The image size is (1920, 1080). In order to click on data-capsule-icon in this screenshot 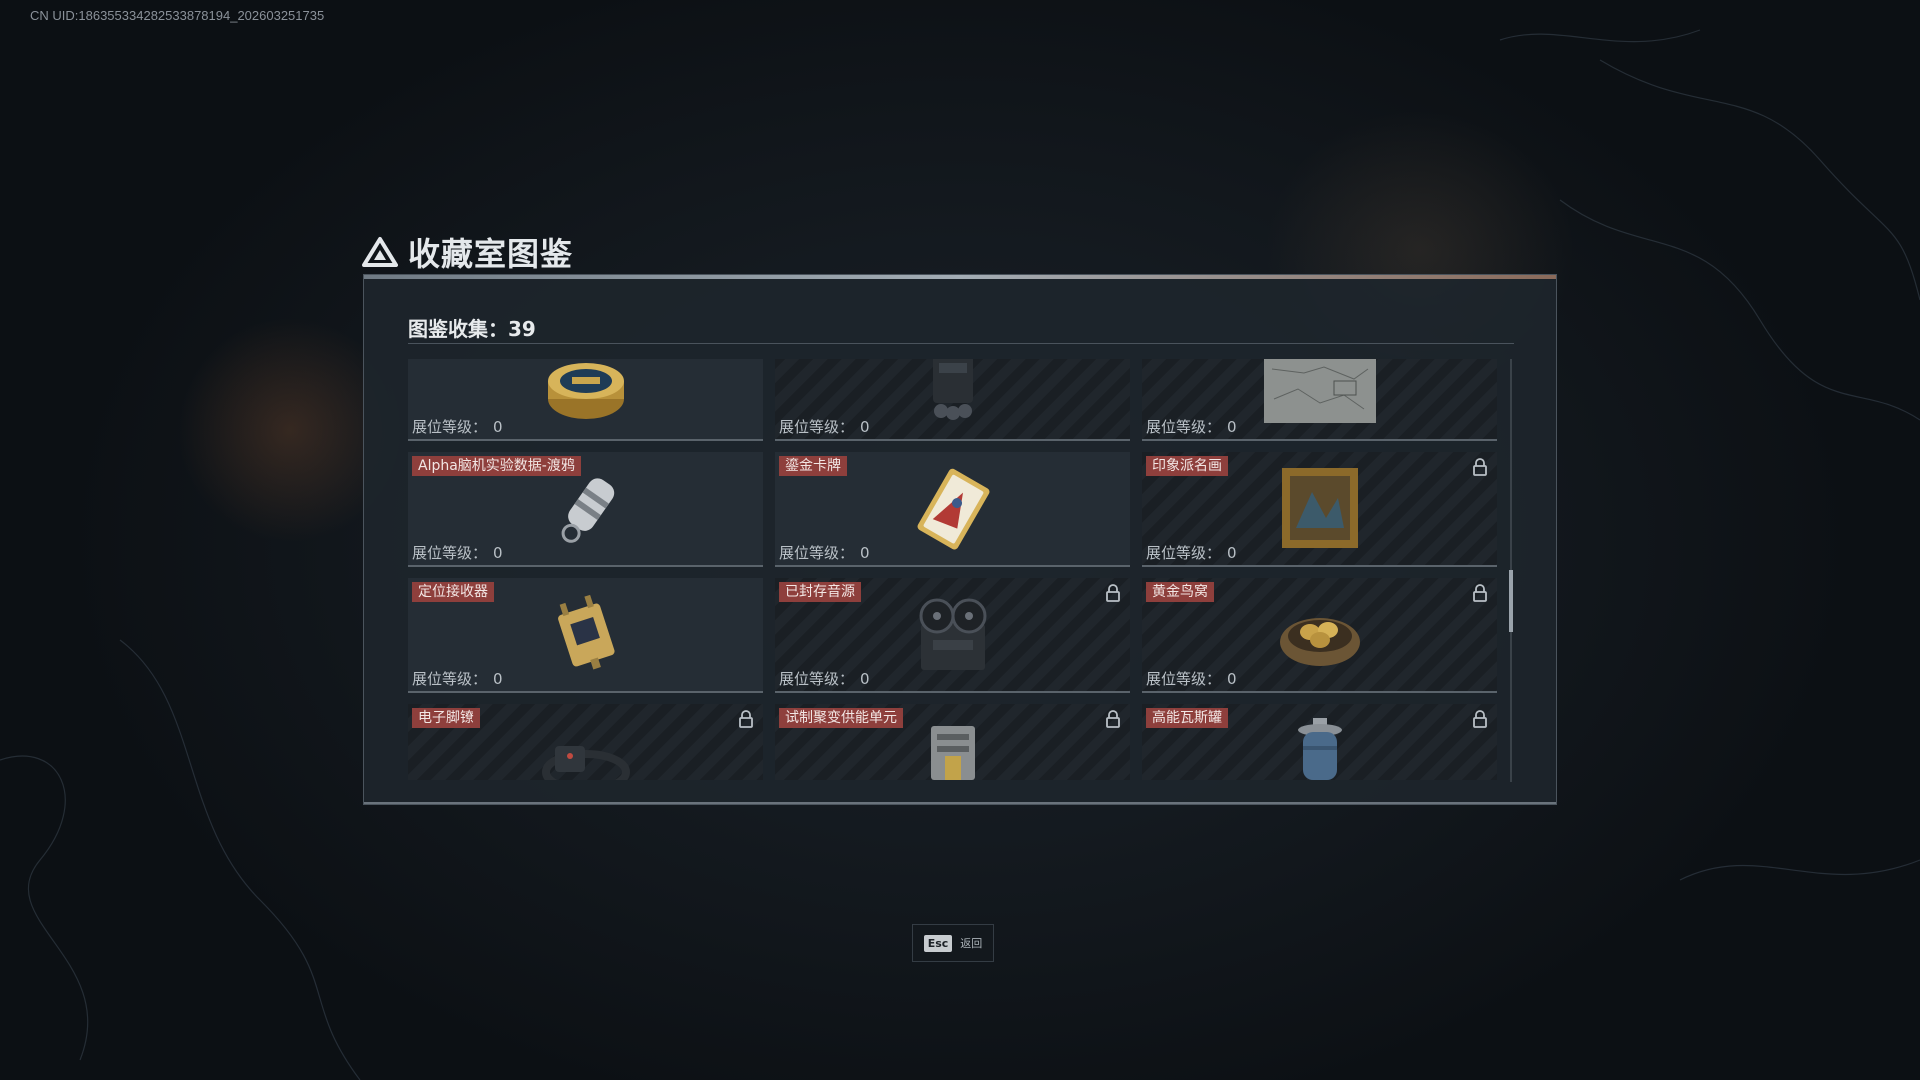, I will do `click(587, 510)`.